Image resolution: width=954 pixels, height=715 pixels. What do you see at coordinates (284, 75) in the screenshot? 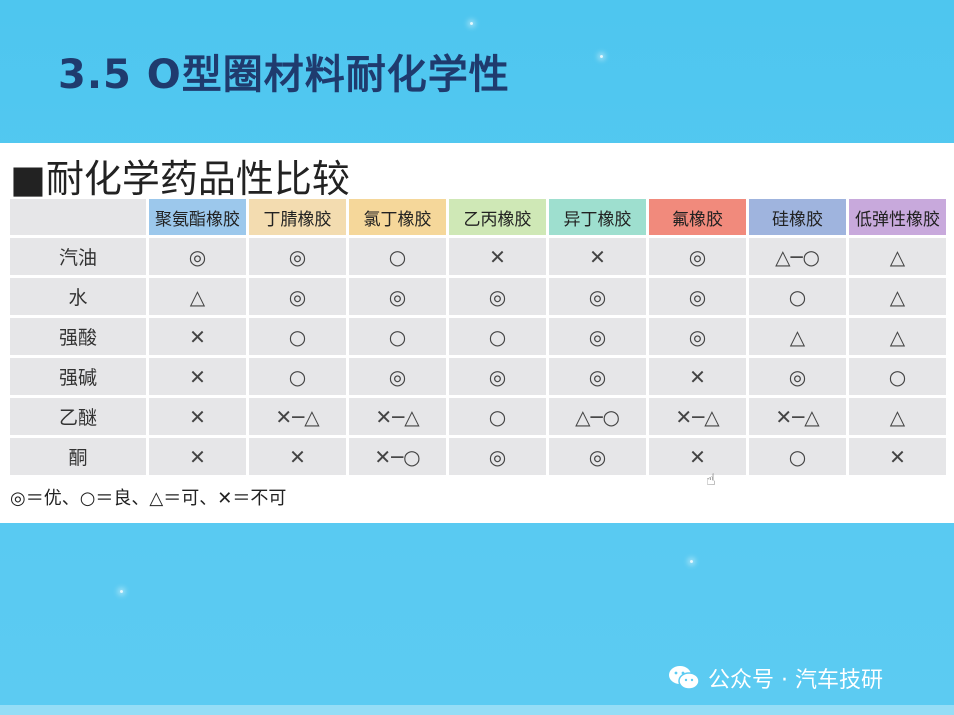
I see `slide-title: 3.5 O型圈材料耐化学性` at bounding box center [284, 75].